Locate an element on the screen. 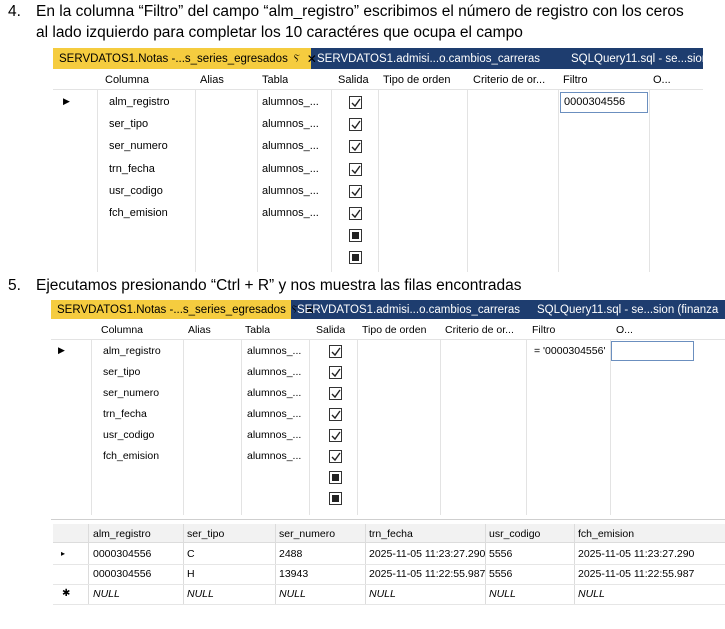 The width and height of the screenshot is (725, 629). new-row-indicator: ✱ is located at coordinates (66, 593).